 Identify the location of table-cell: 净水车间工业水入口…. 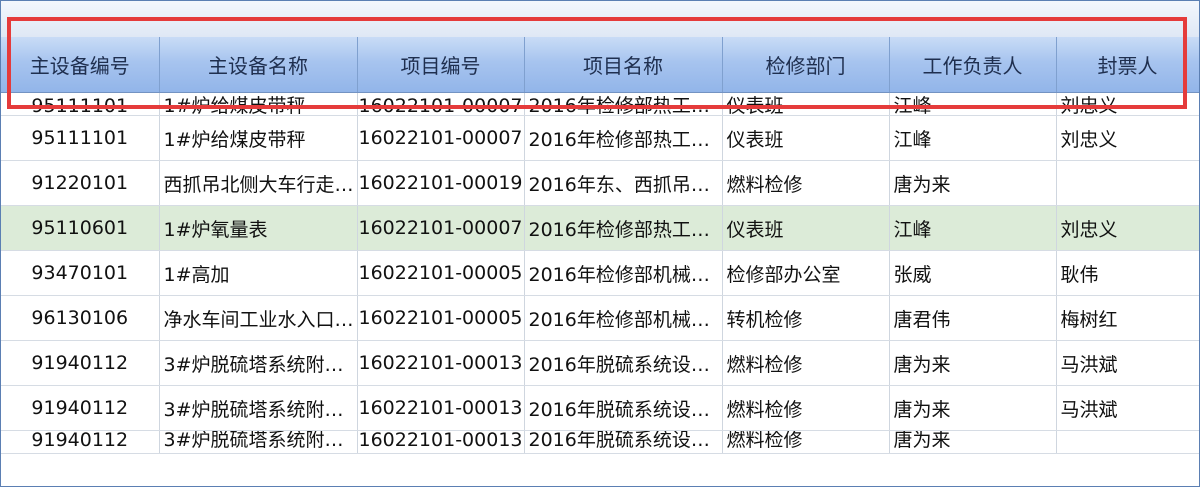
(258, 318).